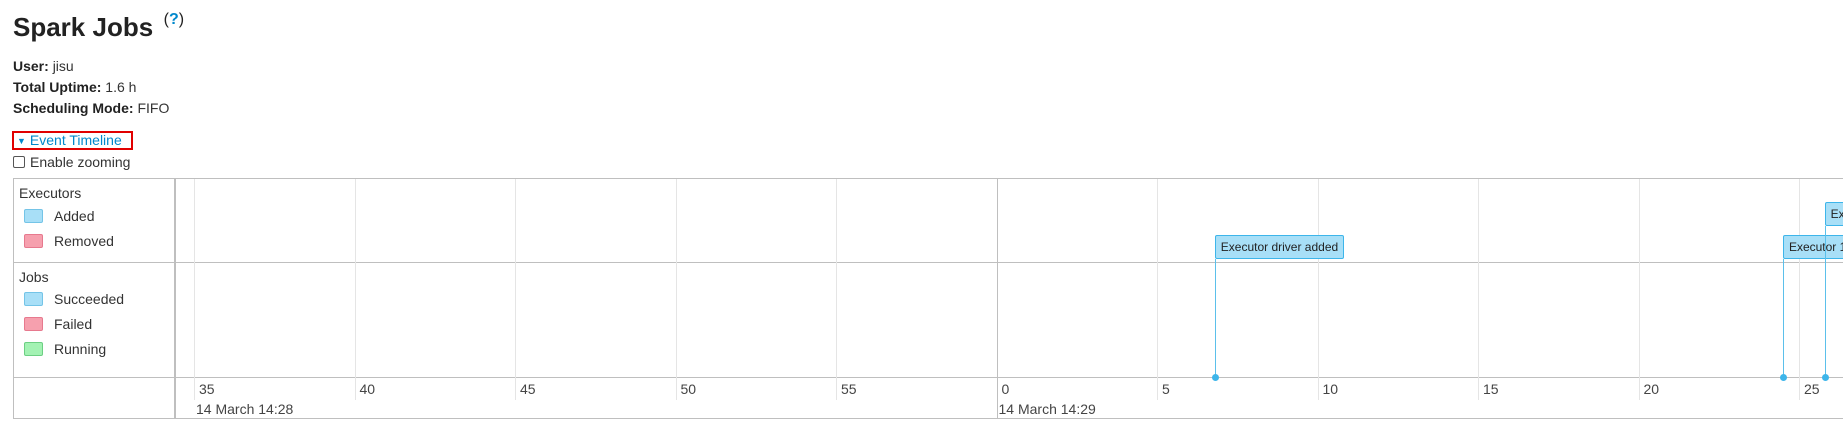 The image size is (1843, 448). I want to click on scheduling-row: Scheduling Mode: FIFO, so click(91, 108).